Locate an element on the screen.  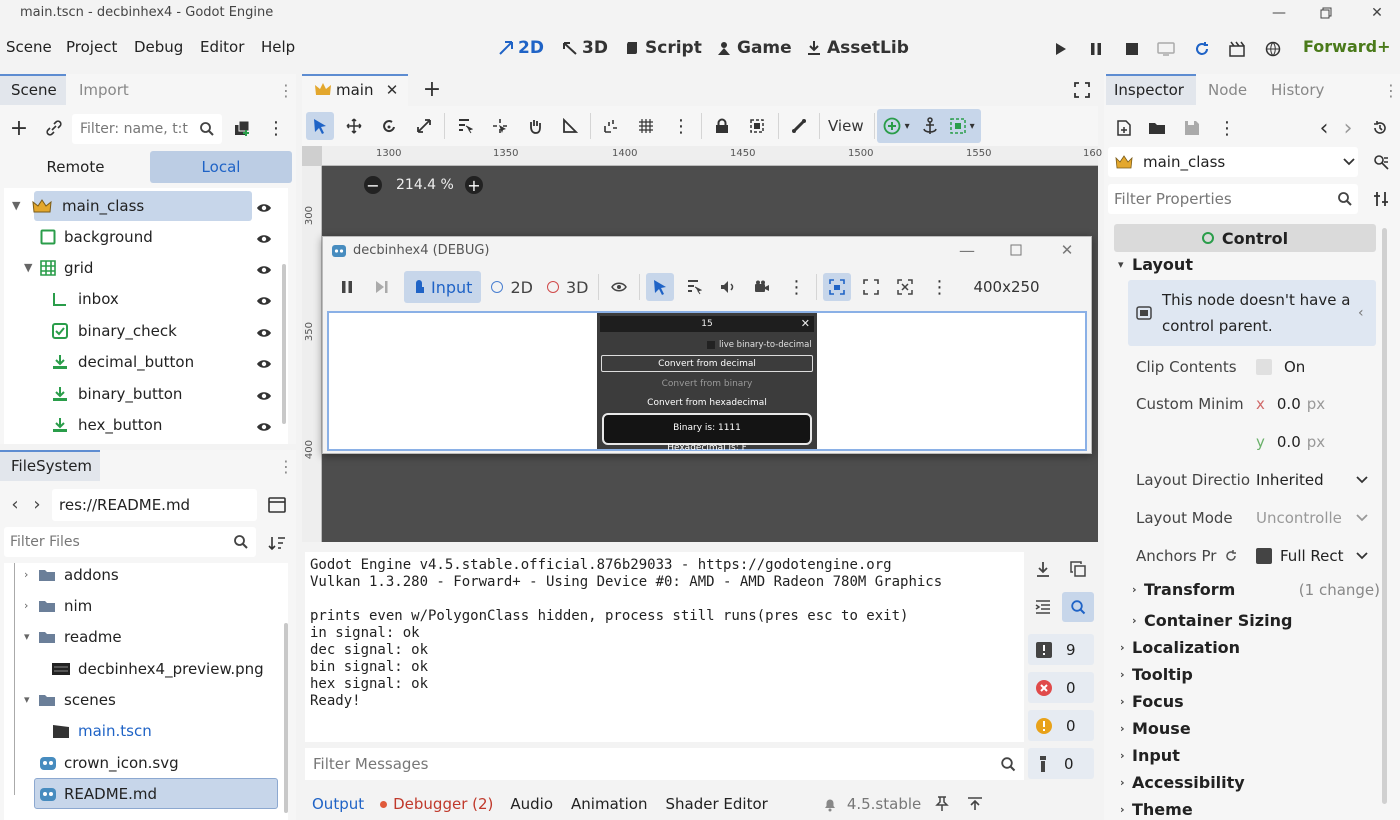
tree-row-grid: ▼ grid is located at coordinates (58, 267).